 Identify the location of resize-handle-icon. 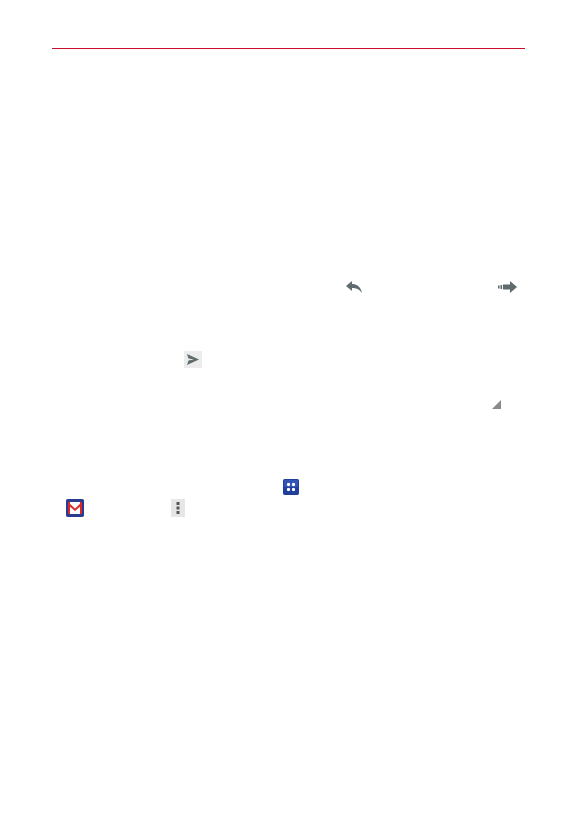
(496, 404).